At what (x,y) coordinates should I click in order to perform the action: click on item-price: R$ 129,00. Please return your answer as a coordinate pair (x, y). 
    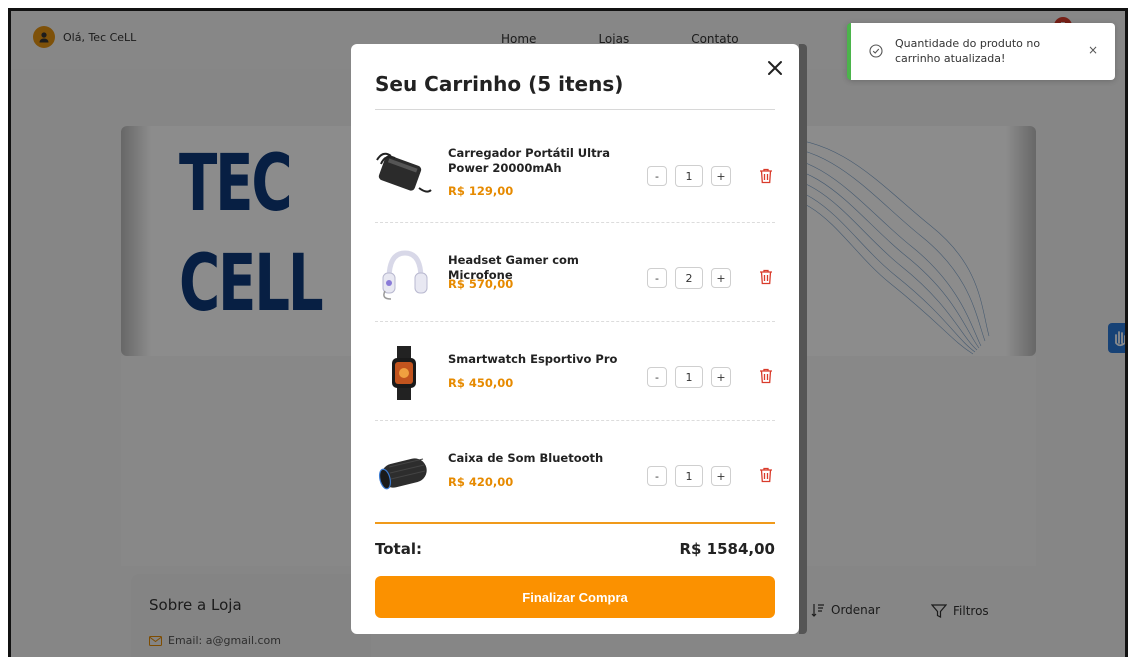
    Looking at the image, I should click on (481, 191).